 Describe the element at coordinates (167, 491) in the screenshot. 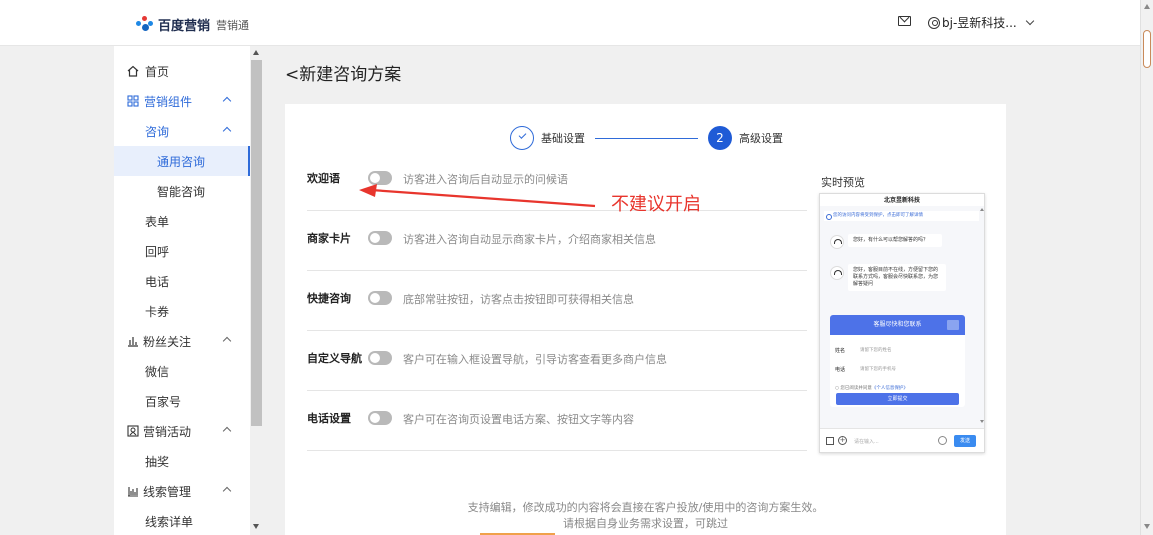

I see `sidebar-item-label: 线索管理` at that location.